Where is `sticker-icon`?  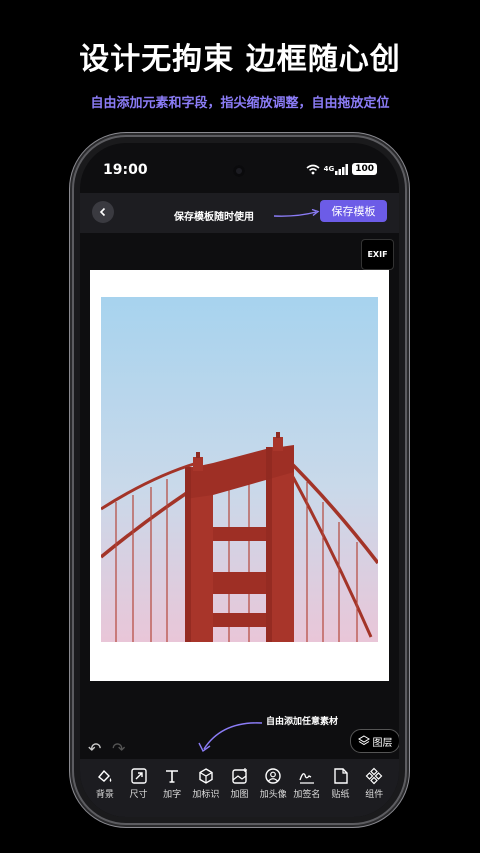 sticker-icon is located at coordinates (340, 776).